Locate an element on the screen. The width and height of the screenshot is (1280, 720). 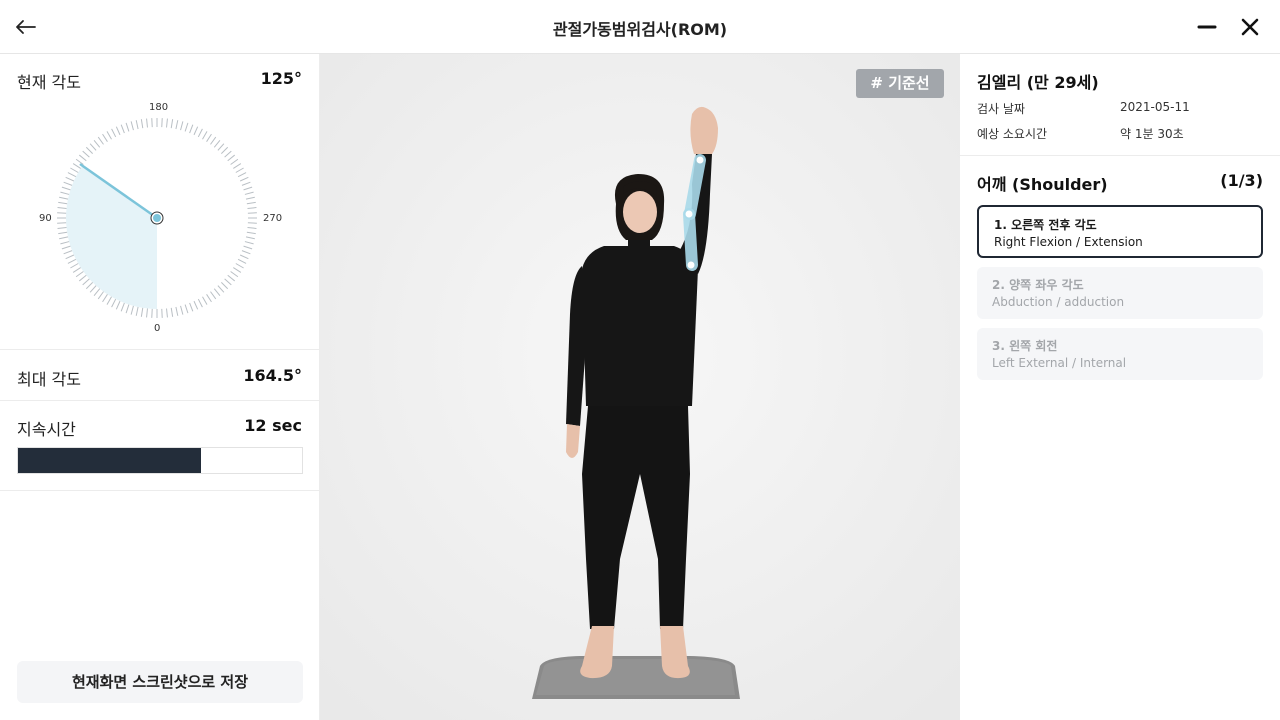
close-icon is located at coordinates (1250, 27).